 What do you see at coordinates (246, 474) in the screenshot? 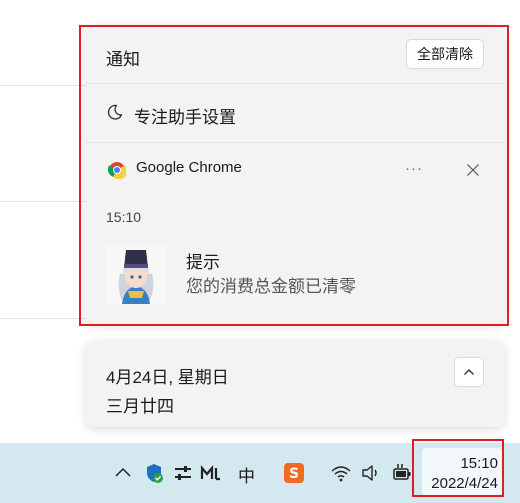
I see `ime-mode-indicator: 中` at bounding box center [246, 474].